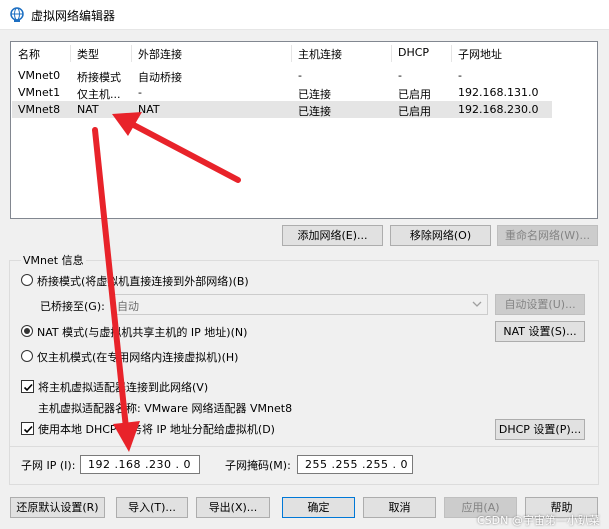  Describe the element at coordinates (282, 92) in the screenshot. I see `table-row: VMnet1 仅主机... - 已连接 已启用 192.168.131.0` at that location.